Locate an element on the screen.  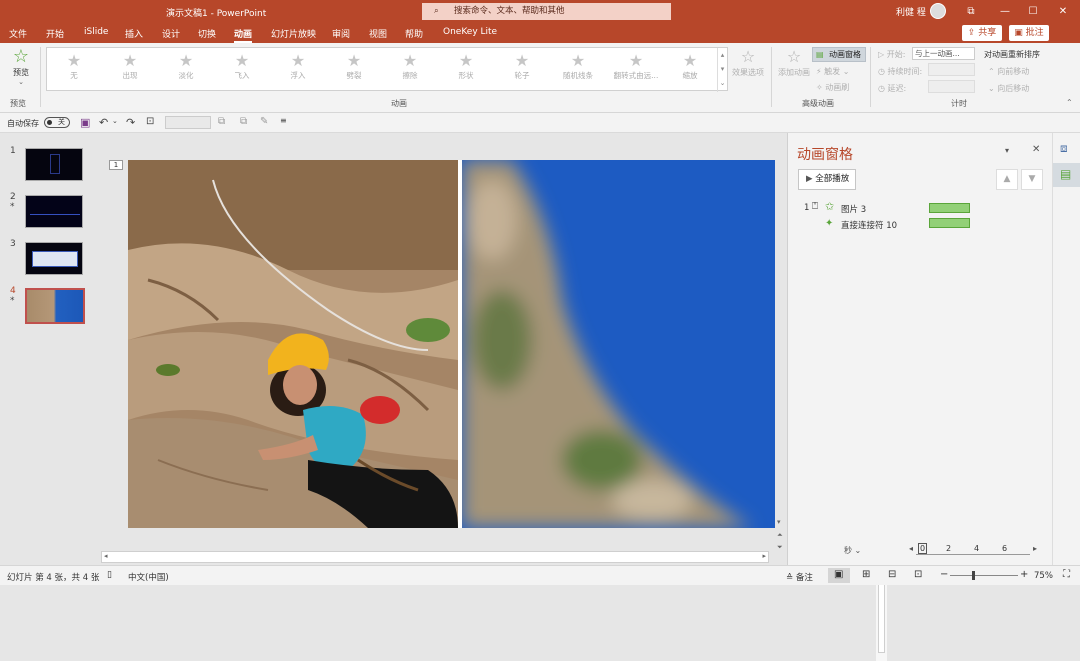
delay-input is located at coordinates (951, 86).